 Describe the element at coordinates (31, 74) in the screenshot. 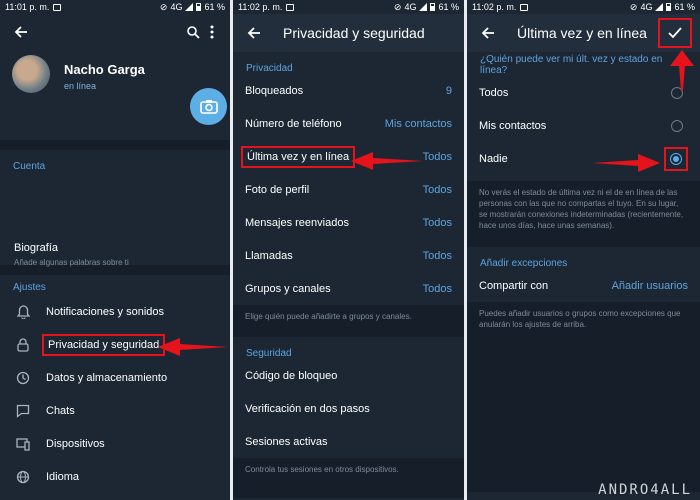

I see `avatar` at that location.